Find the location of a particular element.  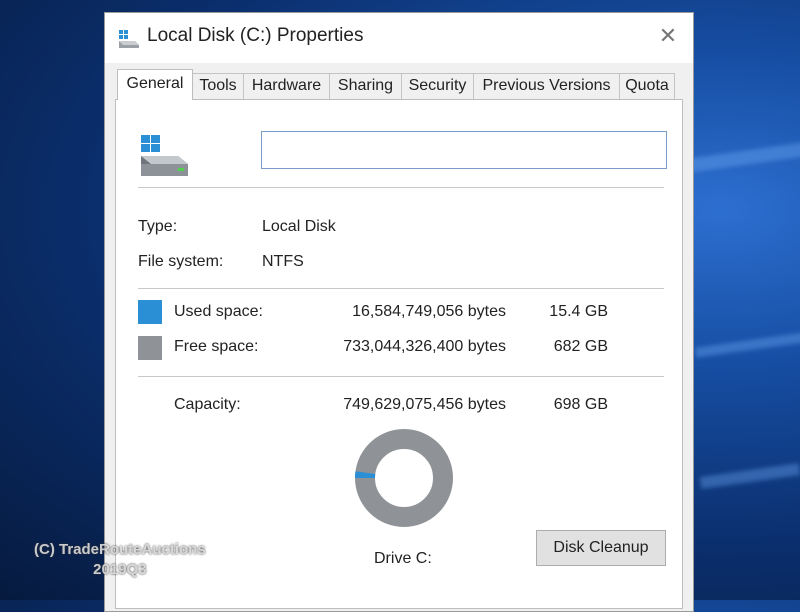

tab-quota: Quota is located at coordinates (647, 86).